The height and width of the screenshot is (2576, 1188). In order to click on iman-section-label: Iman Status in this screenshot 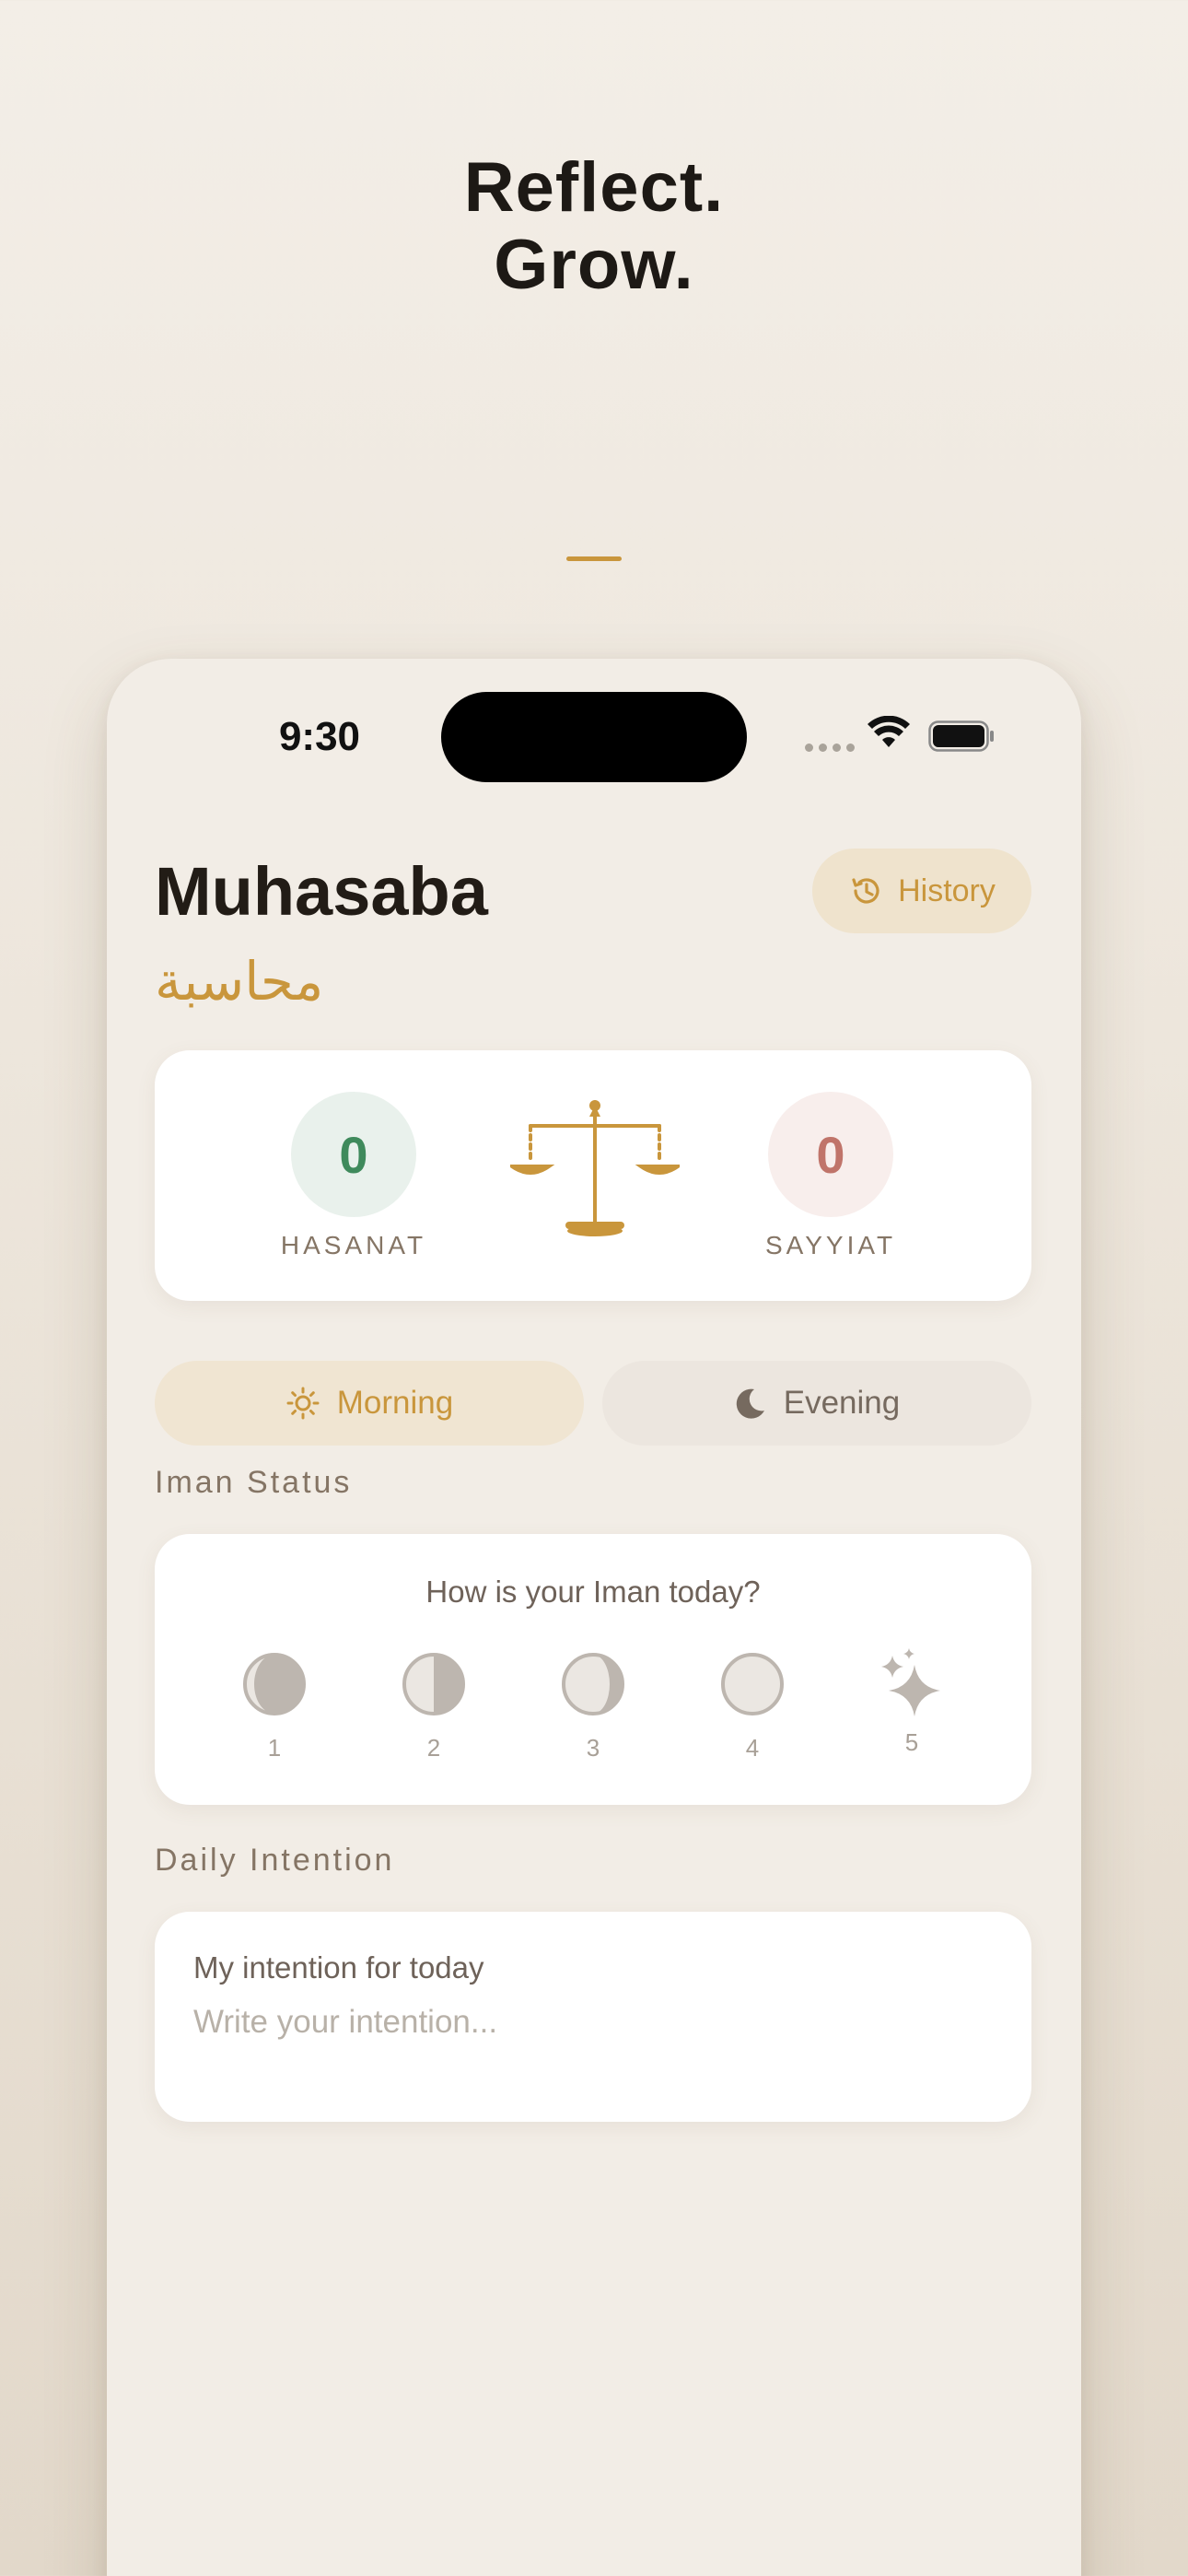, I will do `click(254, 1482)`.